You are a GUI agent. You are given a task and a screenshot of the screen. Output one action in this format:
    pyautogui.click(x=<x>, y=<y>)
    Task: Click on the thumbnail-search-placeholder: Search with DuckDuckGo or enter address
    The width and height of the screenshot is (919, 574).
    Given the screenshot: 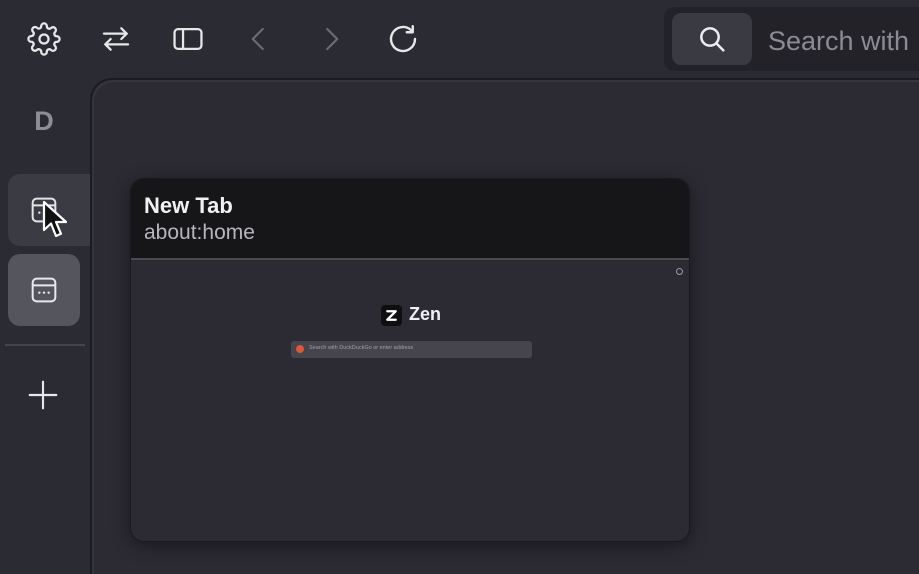 What is the action you would take?
    pyautogui.click(x=361, y=348)
    